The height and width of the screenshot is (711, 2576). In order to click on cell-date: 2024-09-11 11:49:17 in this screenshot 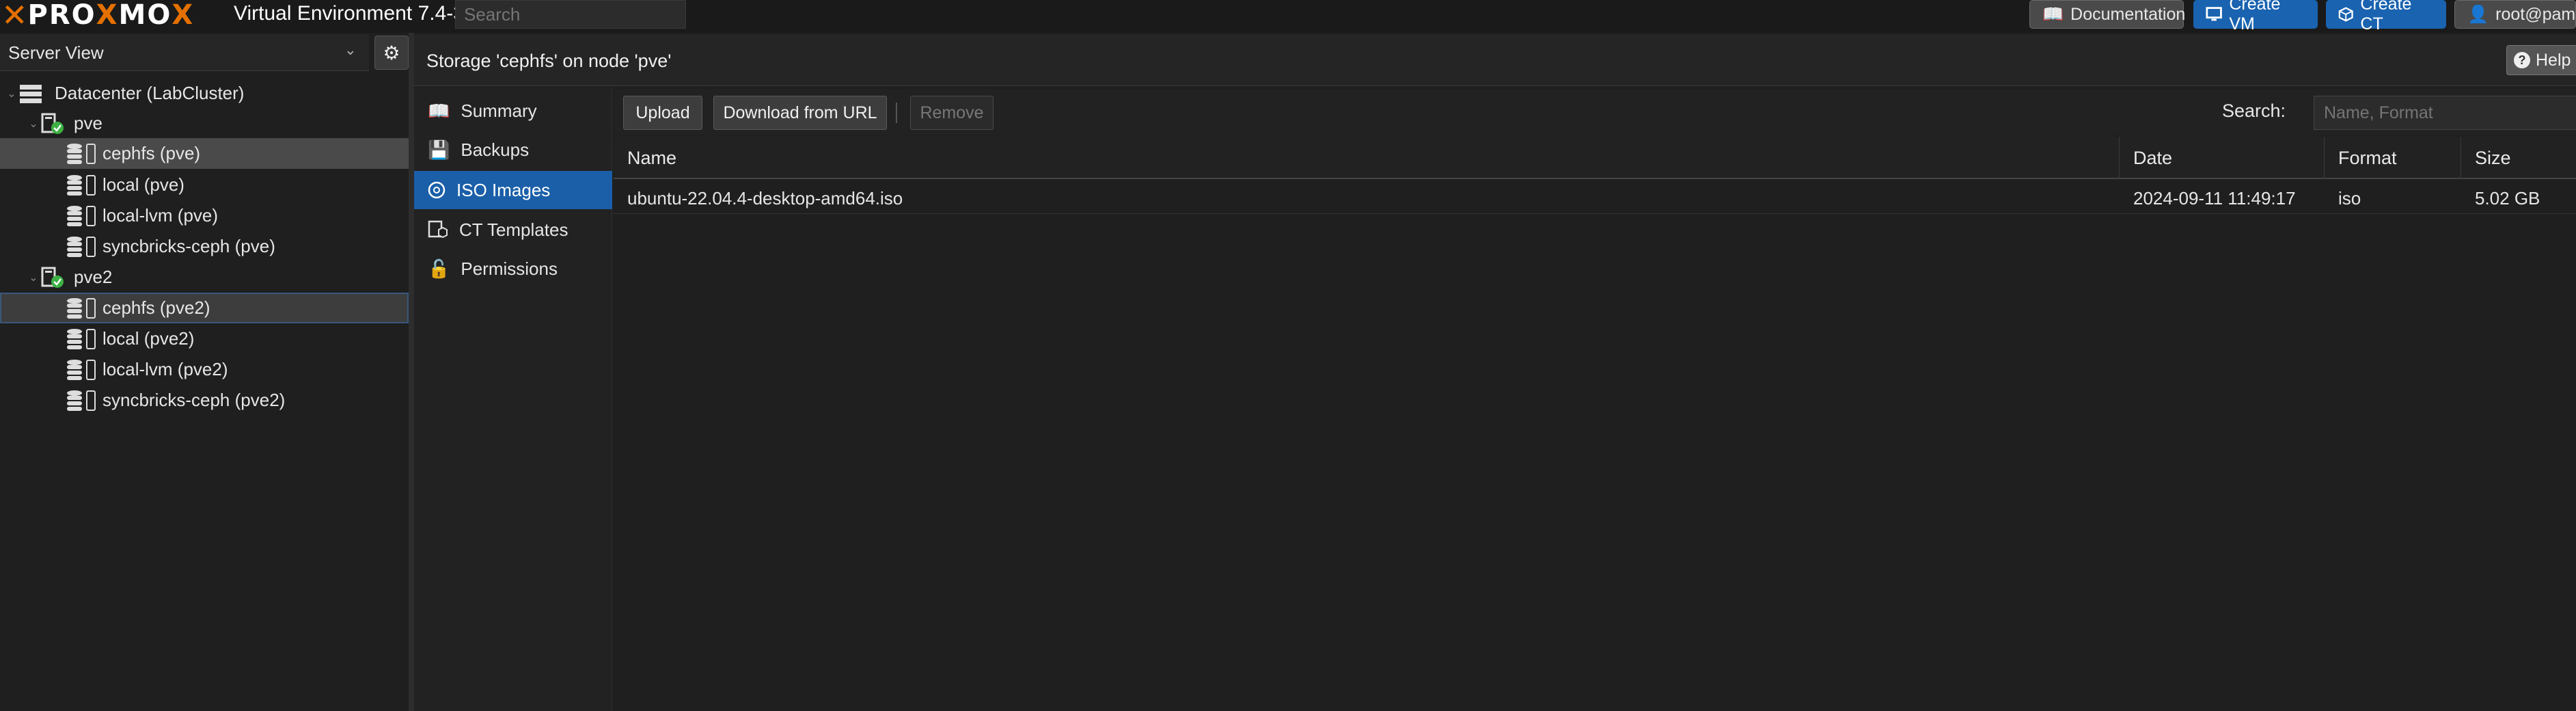, I will do `click(2214, 198)`.